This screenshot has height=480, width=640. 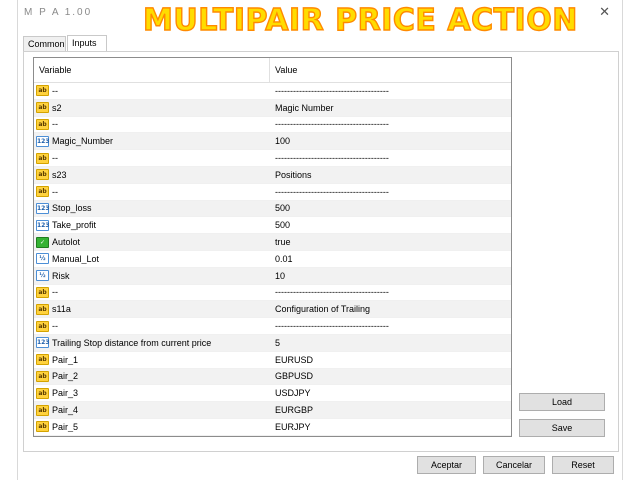 What do you see at coordinates (290, 393) in the screenshot?
I see `value-cell: USDJPY` at bounding box center [290, 393].